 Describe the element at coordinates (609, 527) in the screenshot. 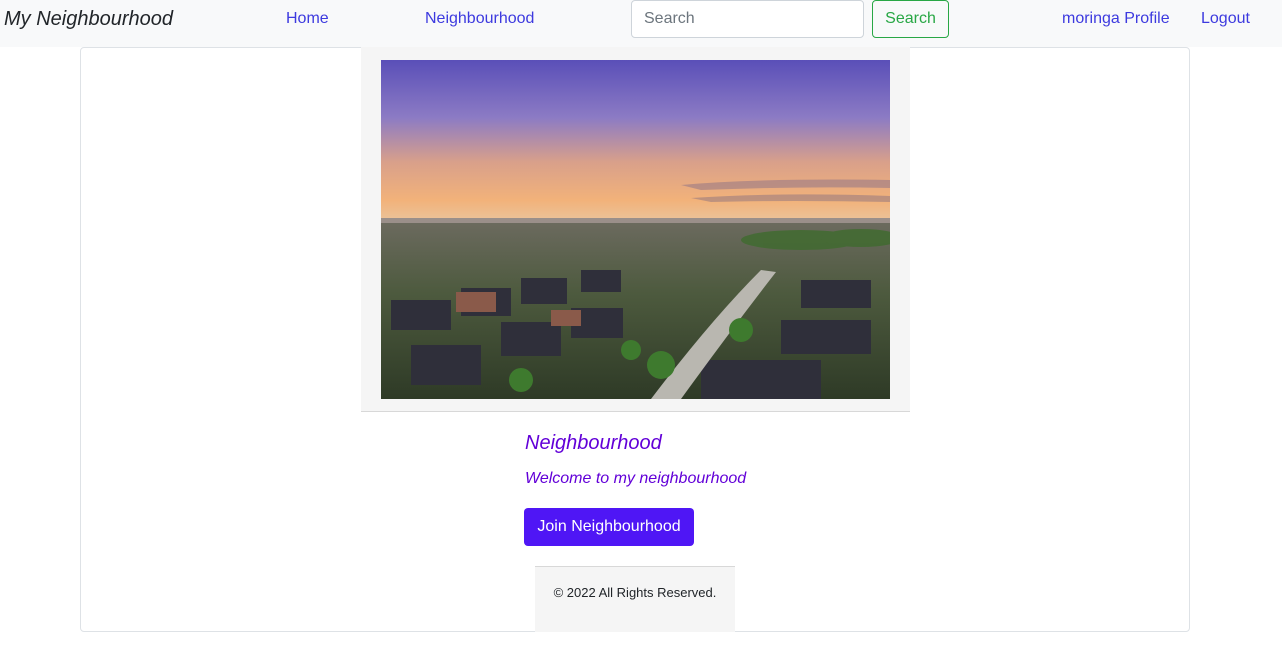

I see `join-neighbourhood-button: Join Neighbourhood` at that location.